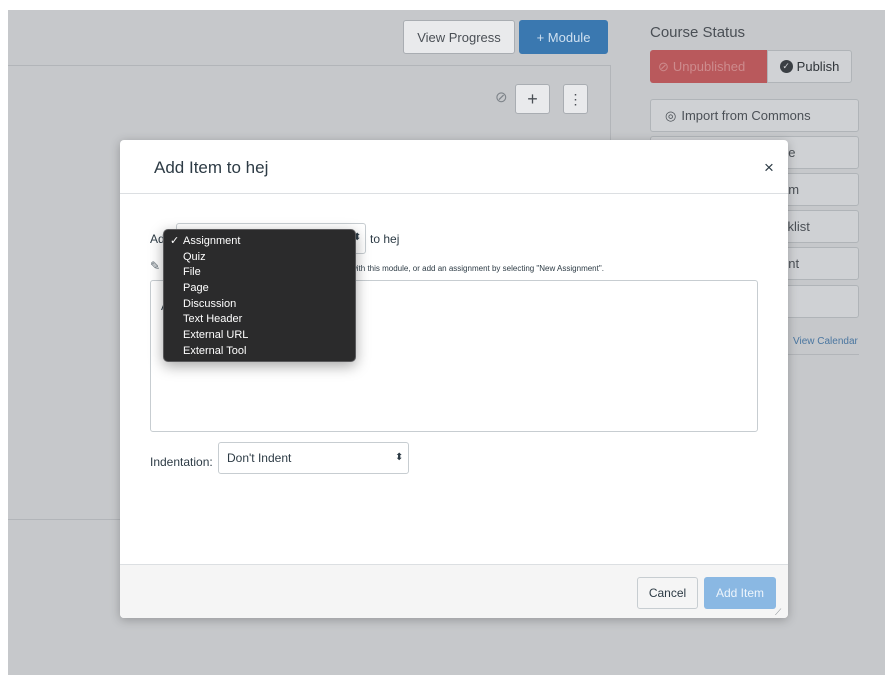 This screenshot has height=675, width=885. Describe the element at coordinates (459, 37) in the screenshot. I see `view-progress-button: View Progress` at that location.